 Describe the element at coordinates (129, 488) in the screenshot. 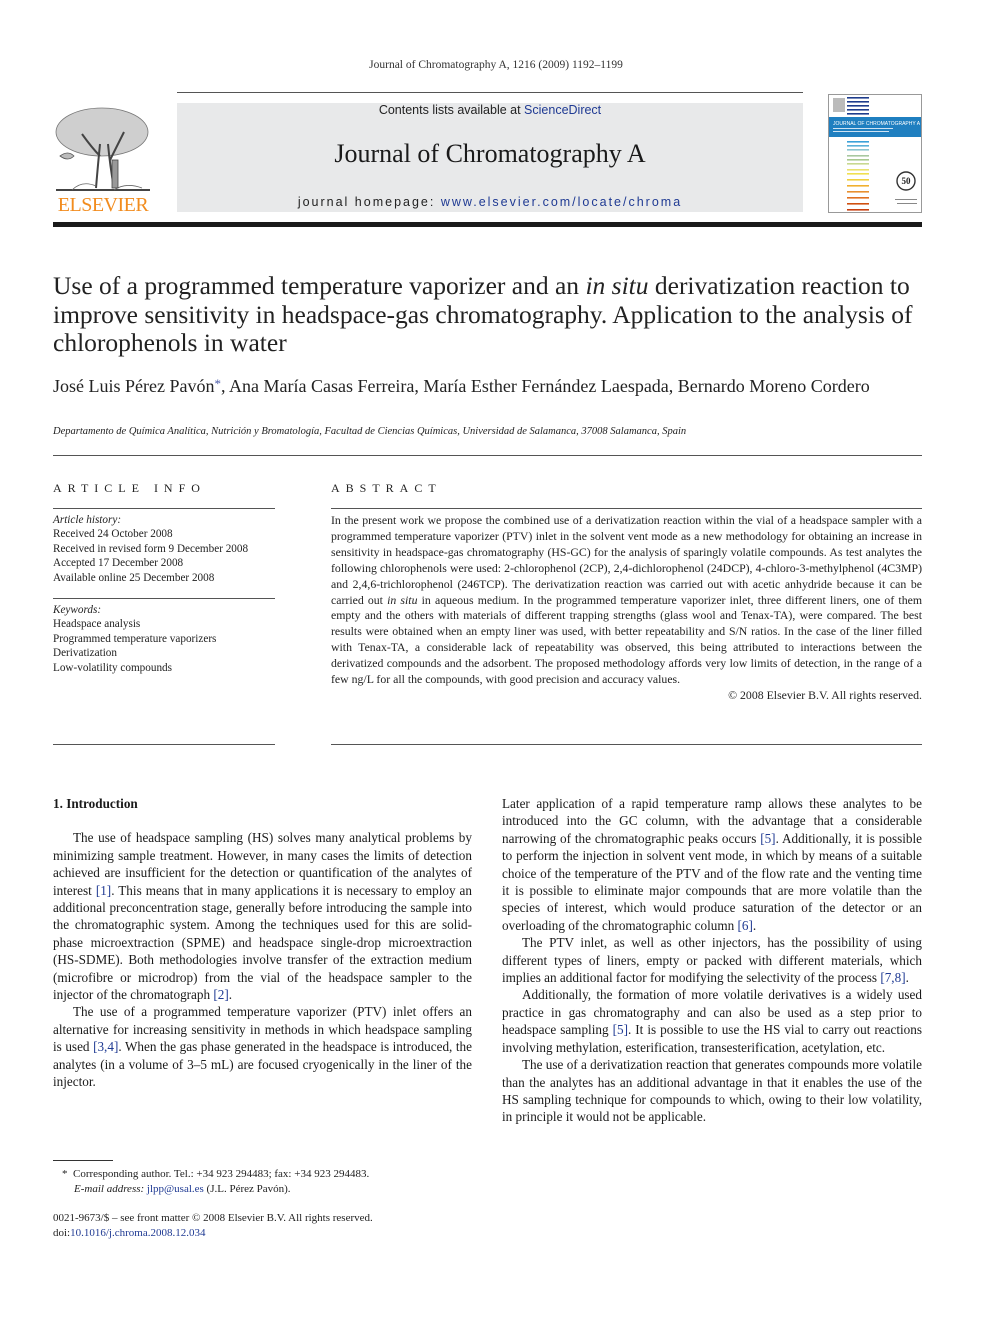

I see `article-info-heading: ARTICLE INFO` at that location.